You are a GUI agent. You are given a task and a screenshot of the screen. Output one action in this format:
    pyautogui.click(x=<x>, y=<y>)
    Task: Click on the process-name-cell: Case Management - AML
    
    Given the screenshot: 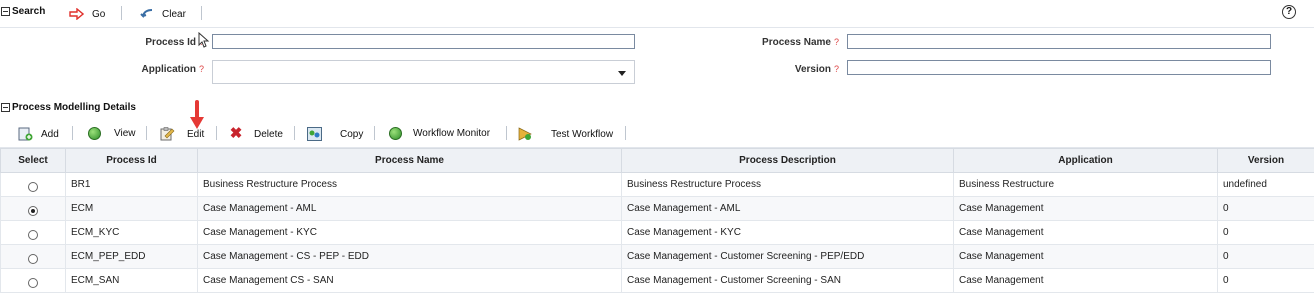 What is the action you would take?
    pyautogui.click(x=409, y=208)
    